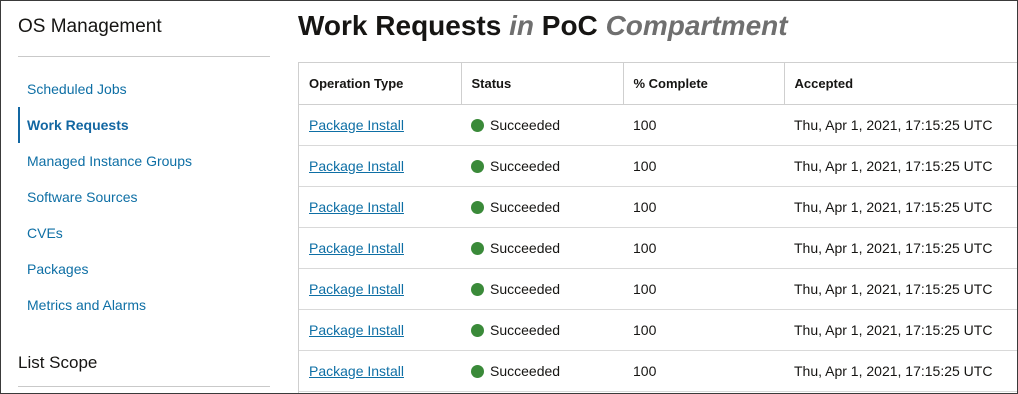 The width and height of the screenshot is (1018, 394). I want to click on sidebar-title: OS Management, so click(90, 26).